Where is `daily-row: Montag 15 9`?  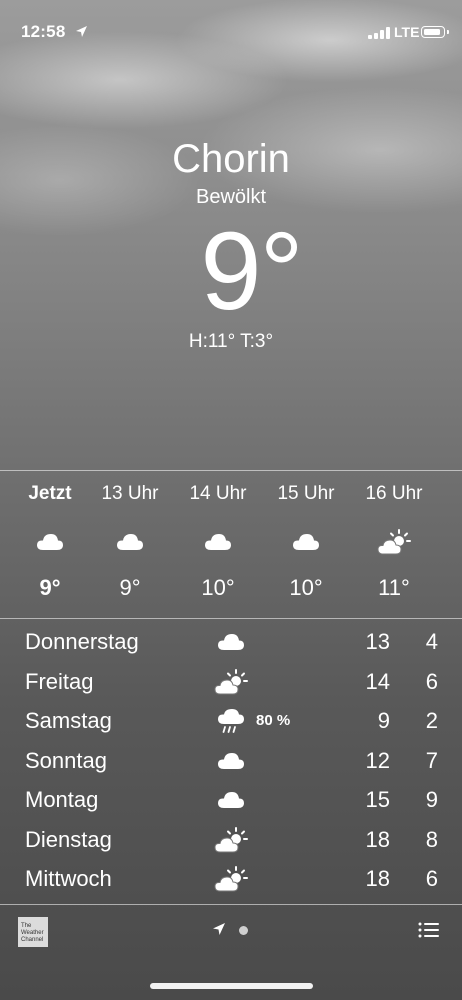 daily-row: Montag 15 9 is located at coordinates (231, 800).